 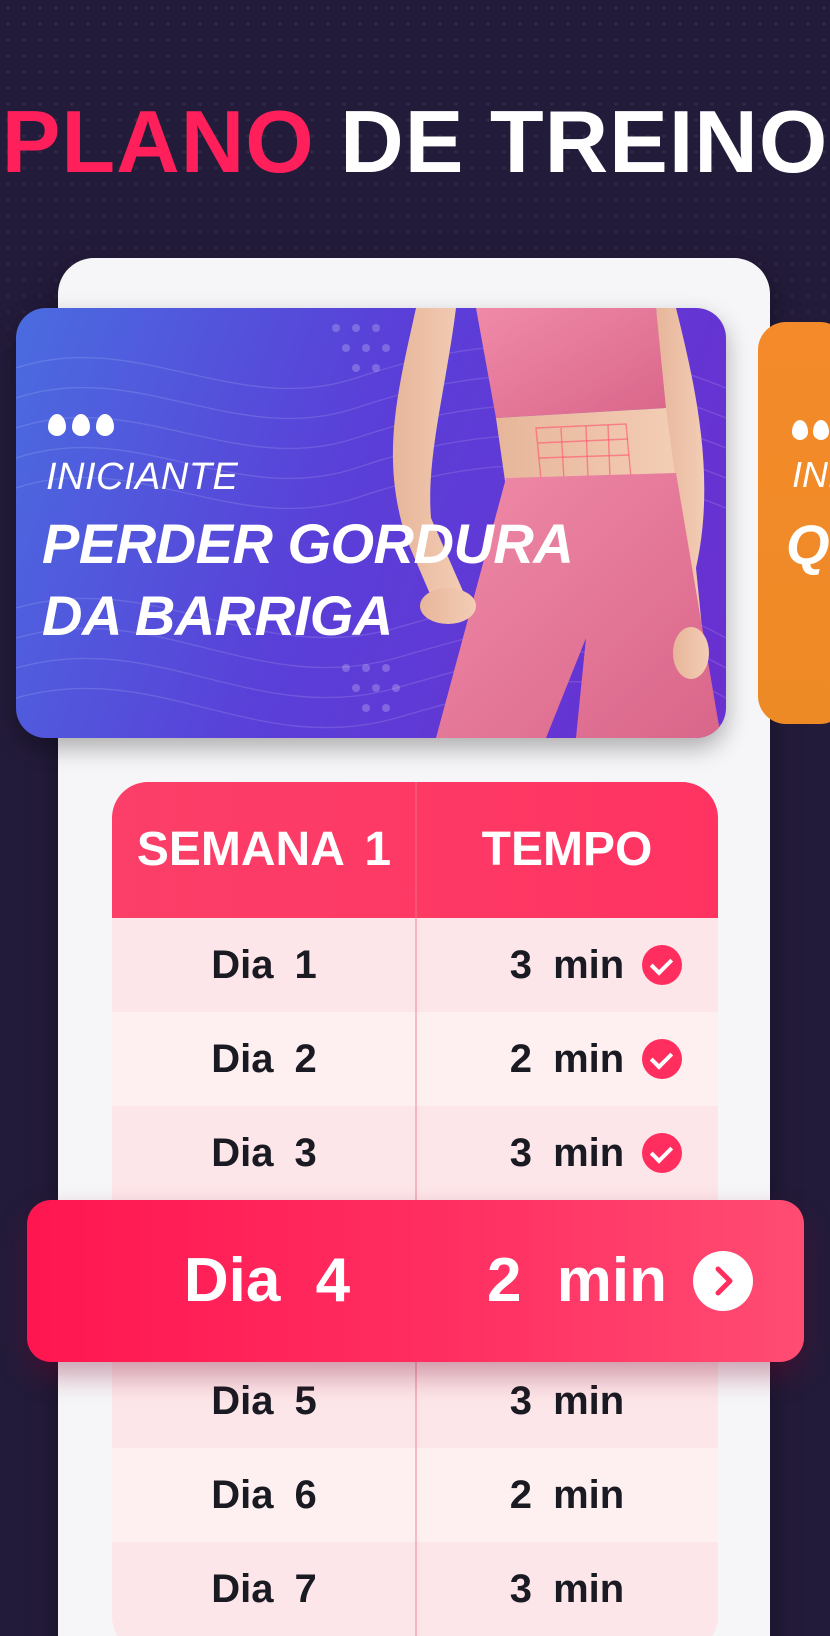 What do you see at coordinates (142, 477) in the screenshot?
I see `level-label: INICIANTE` at bounding box center [142, 477].